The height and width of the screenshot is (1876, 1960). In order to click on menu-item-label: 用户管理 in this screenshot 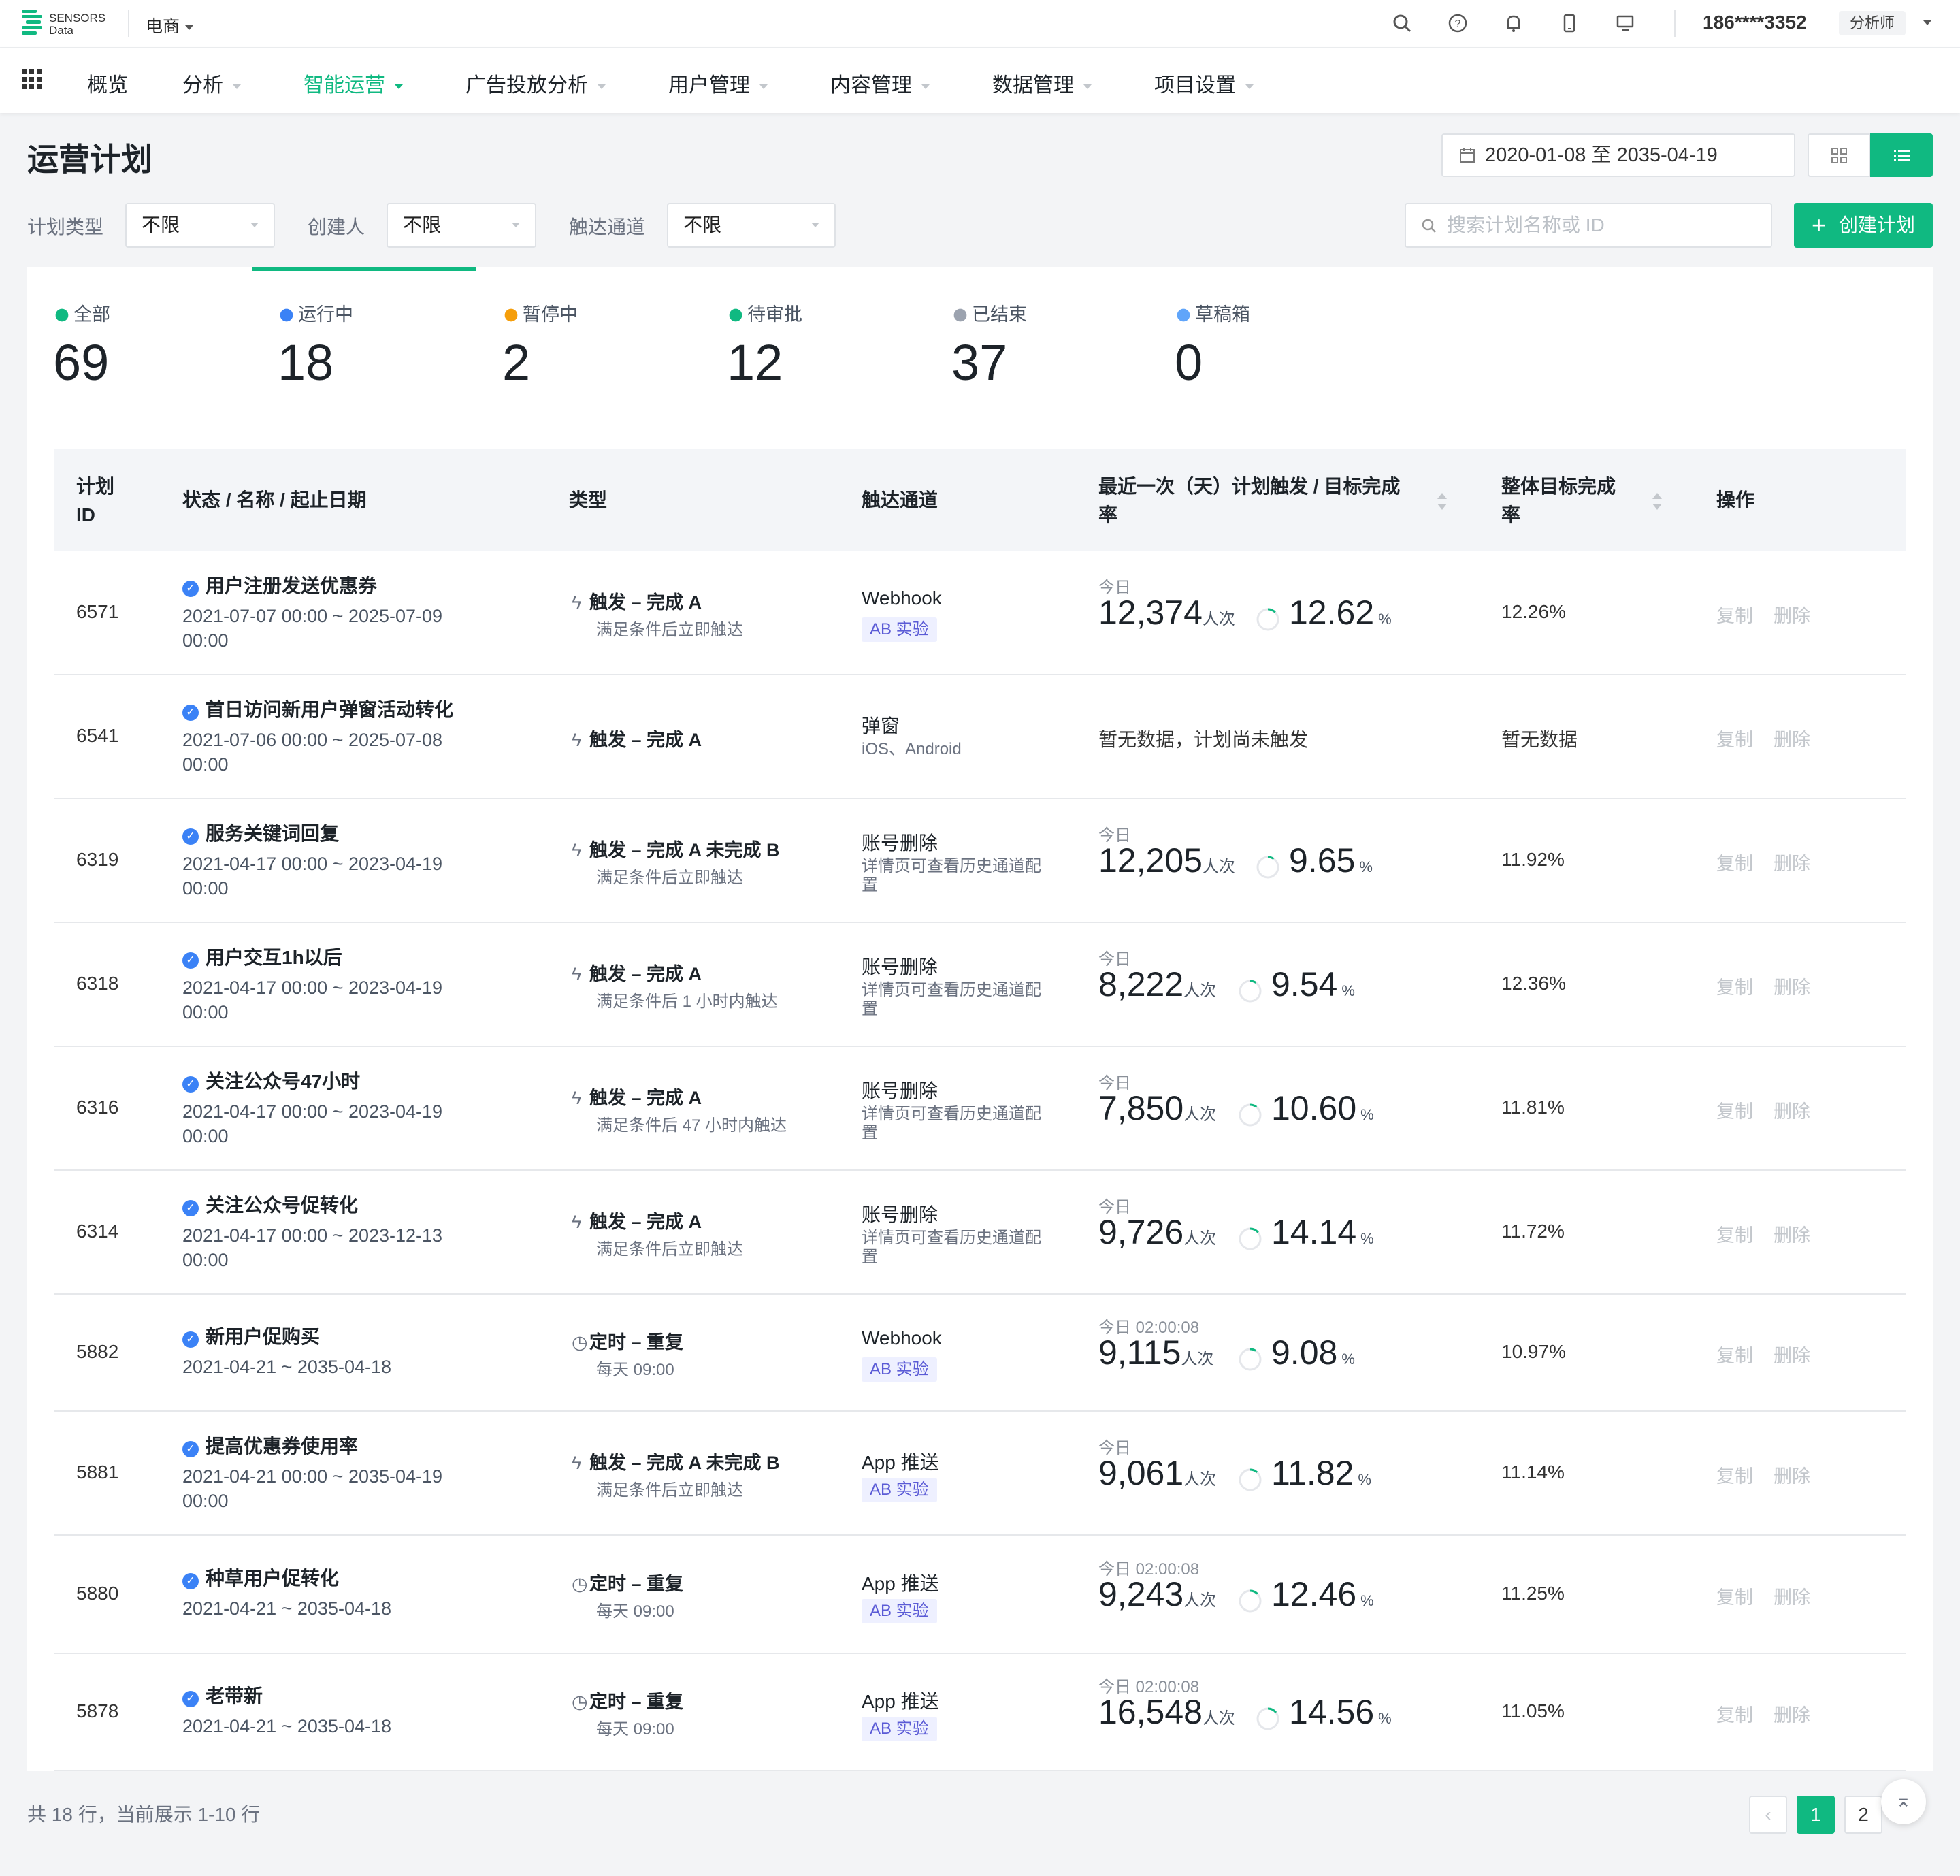, I will do `click(709, 85)`.